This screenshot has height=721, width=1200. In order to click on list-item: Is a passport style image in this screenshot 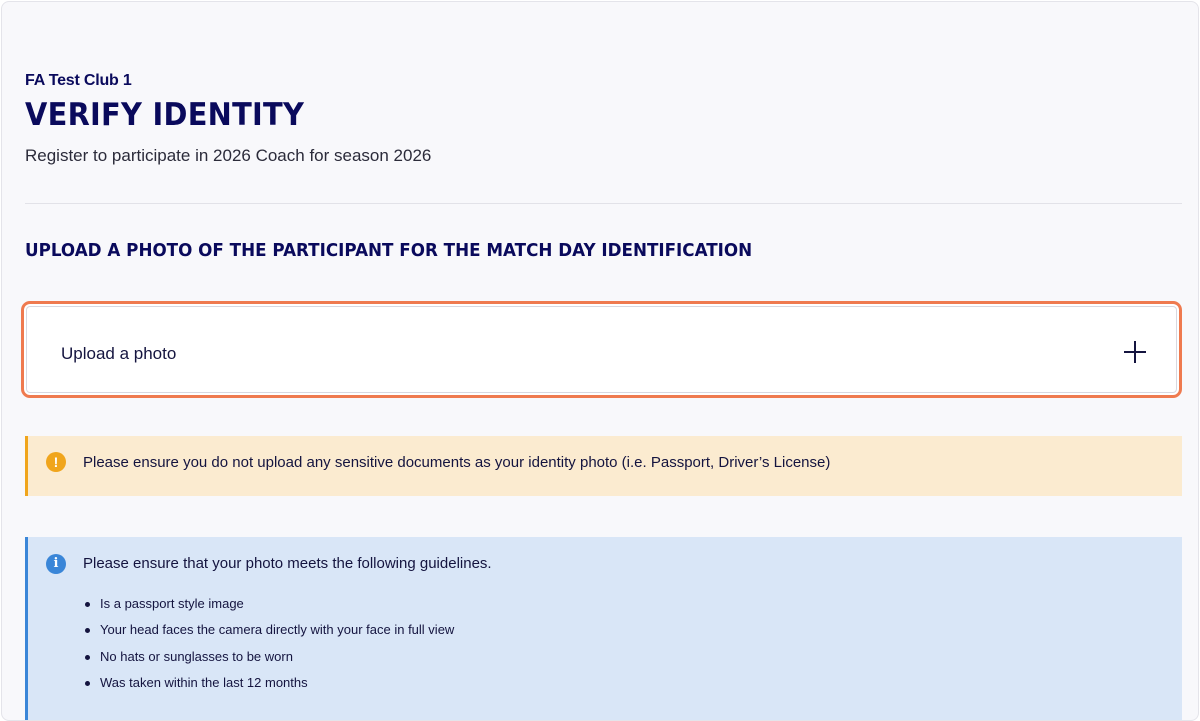, I will do `click(268, 608)`.